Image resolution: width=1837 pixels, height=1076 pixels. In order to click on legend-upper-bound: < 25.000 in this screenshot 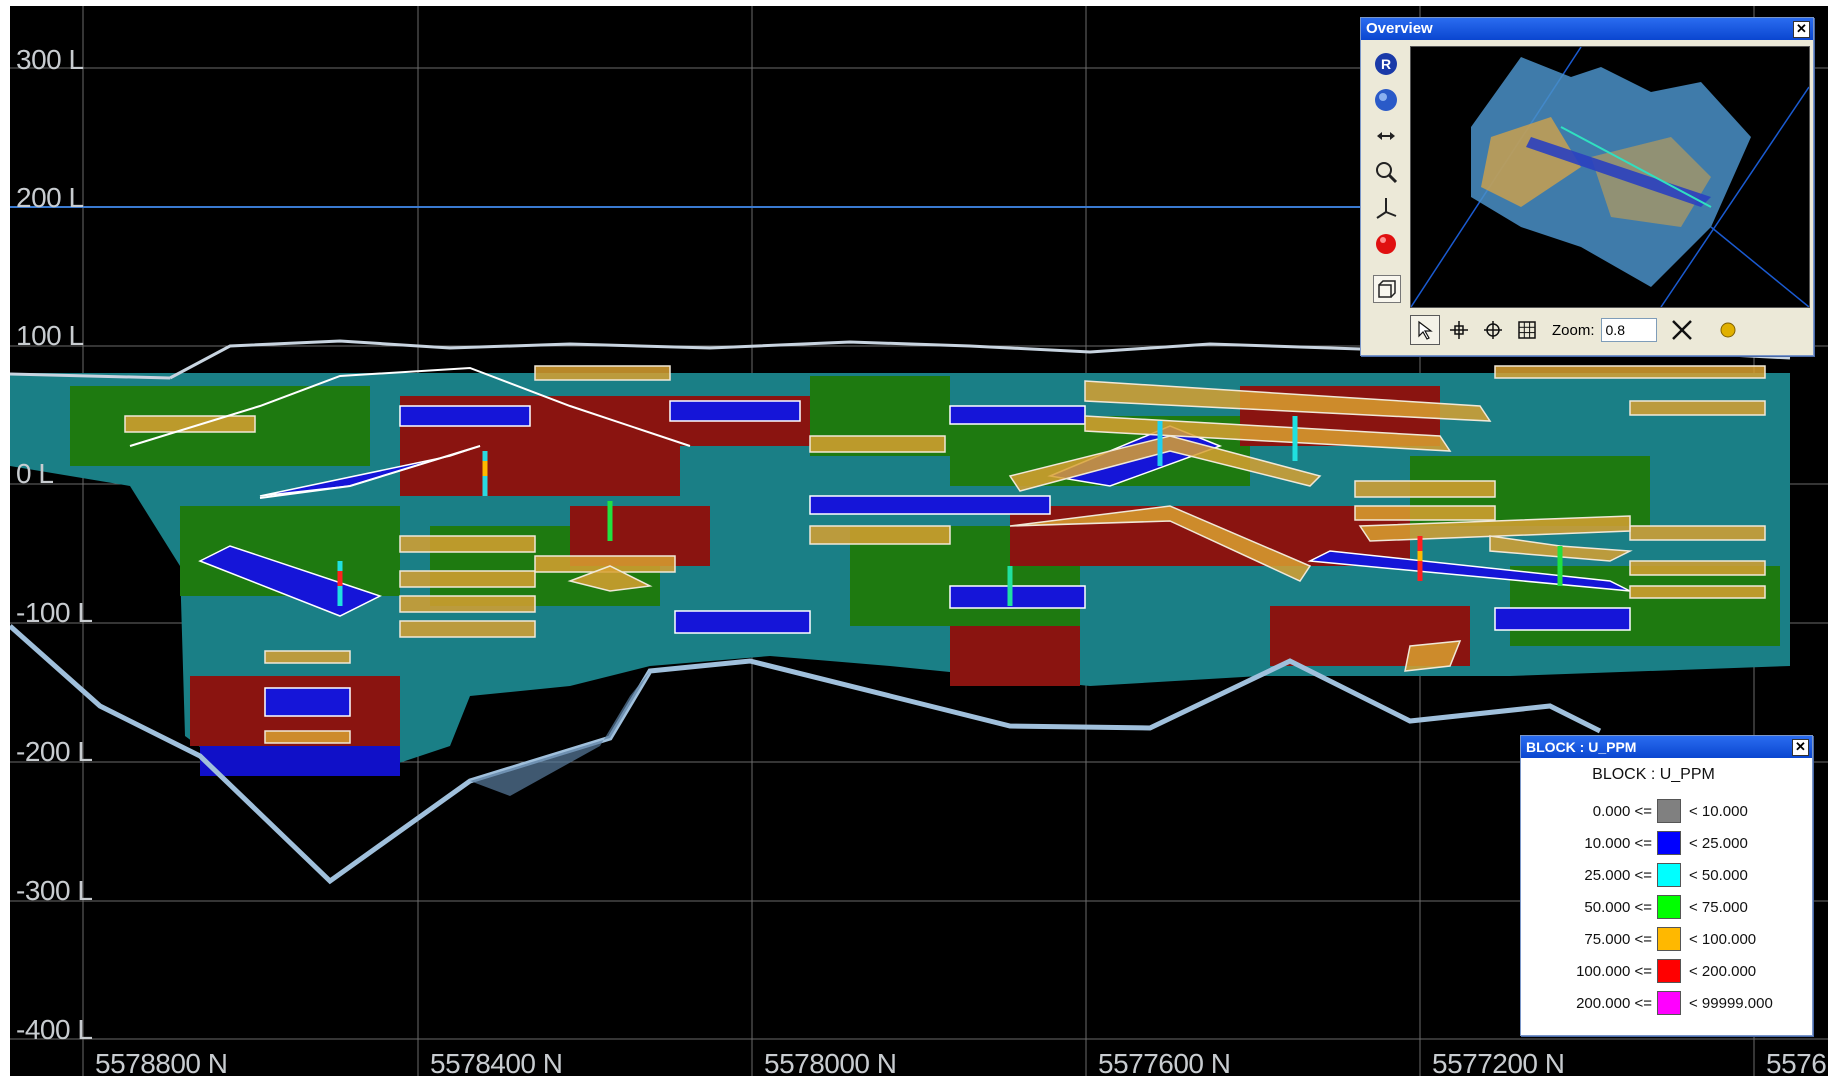, I will do `click(1718, 843)`.